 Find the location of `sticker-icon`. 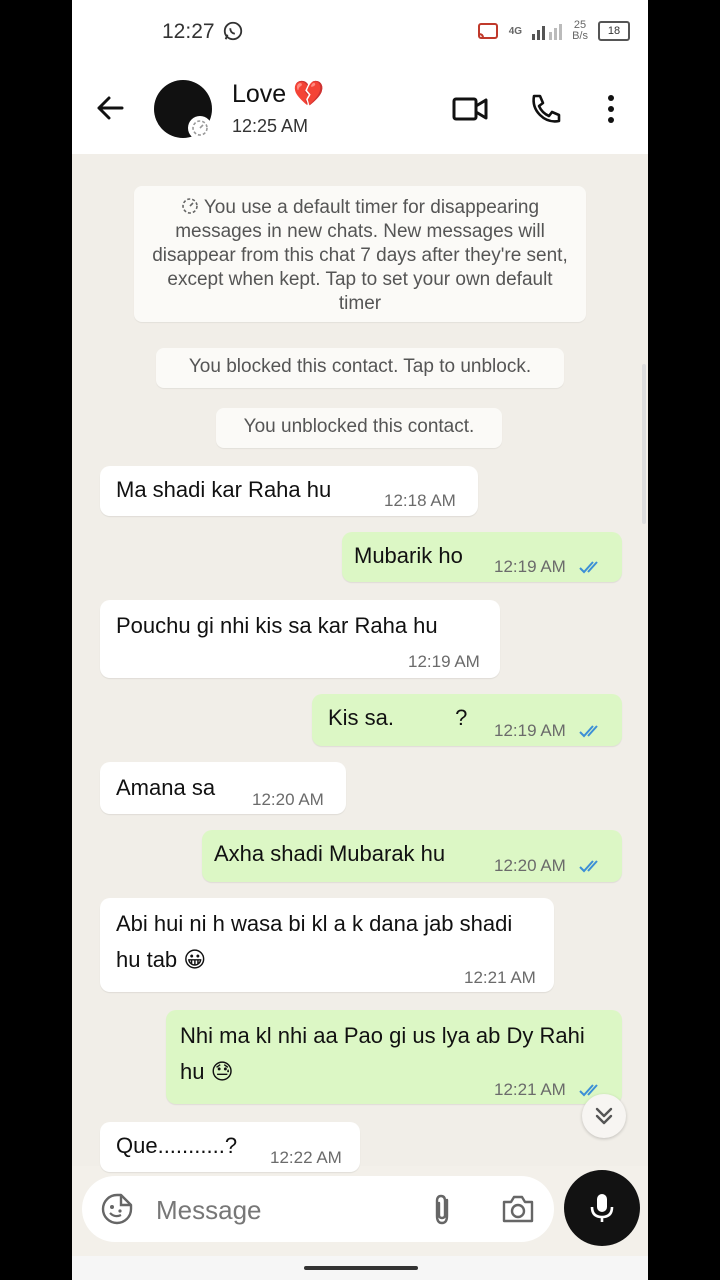

sticker-icon is located at coordinates (117, 1209).